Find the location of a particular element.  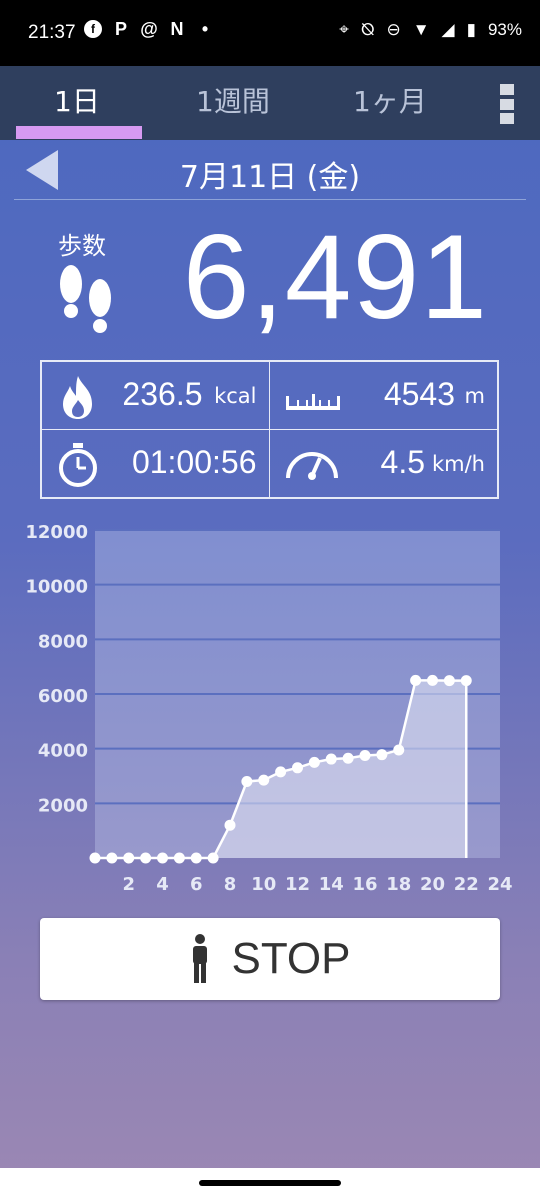

location-icon: ⌖ is located at coordinates (344, 29).